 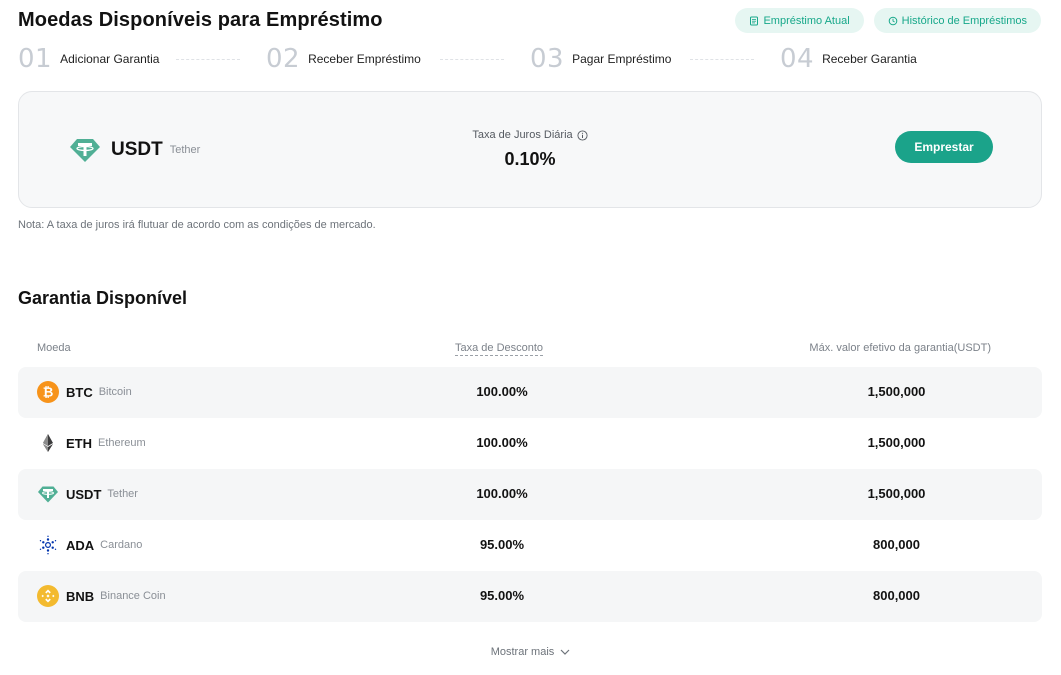 I want to click on current-loan-label: Empréstimo Atual, so click(x=806, y=20).